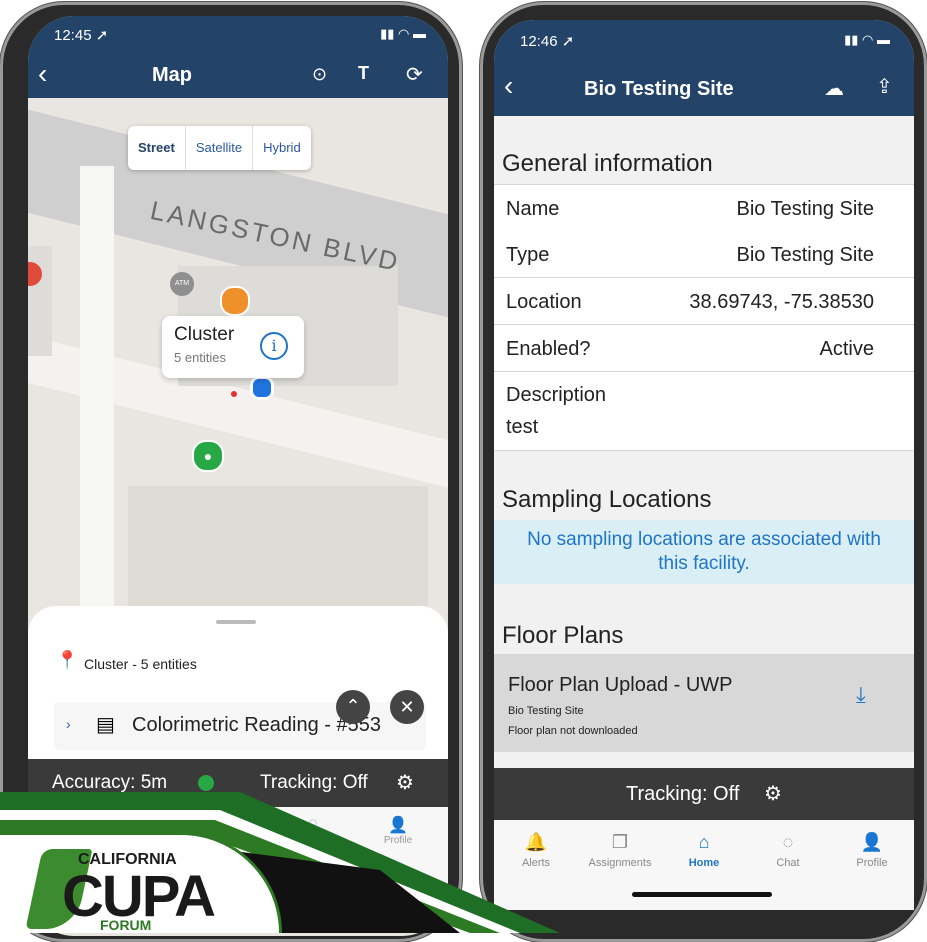  What do you see at coordinates (414, 74) in the screenshot?
I see `refresh-icon: ⟳` at bounding box center [414, 74].